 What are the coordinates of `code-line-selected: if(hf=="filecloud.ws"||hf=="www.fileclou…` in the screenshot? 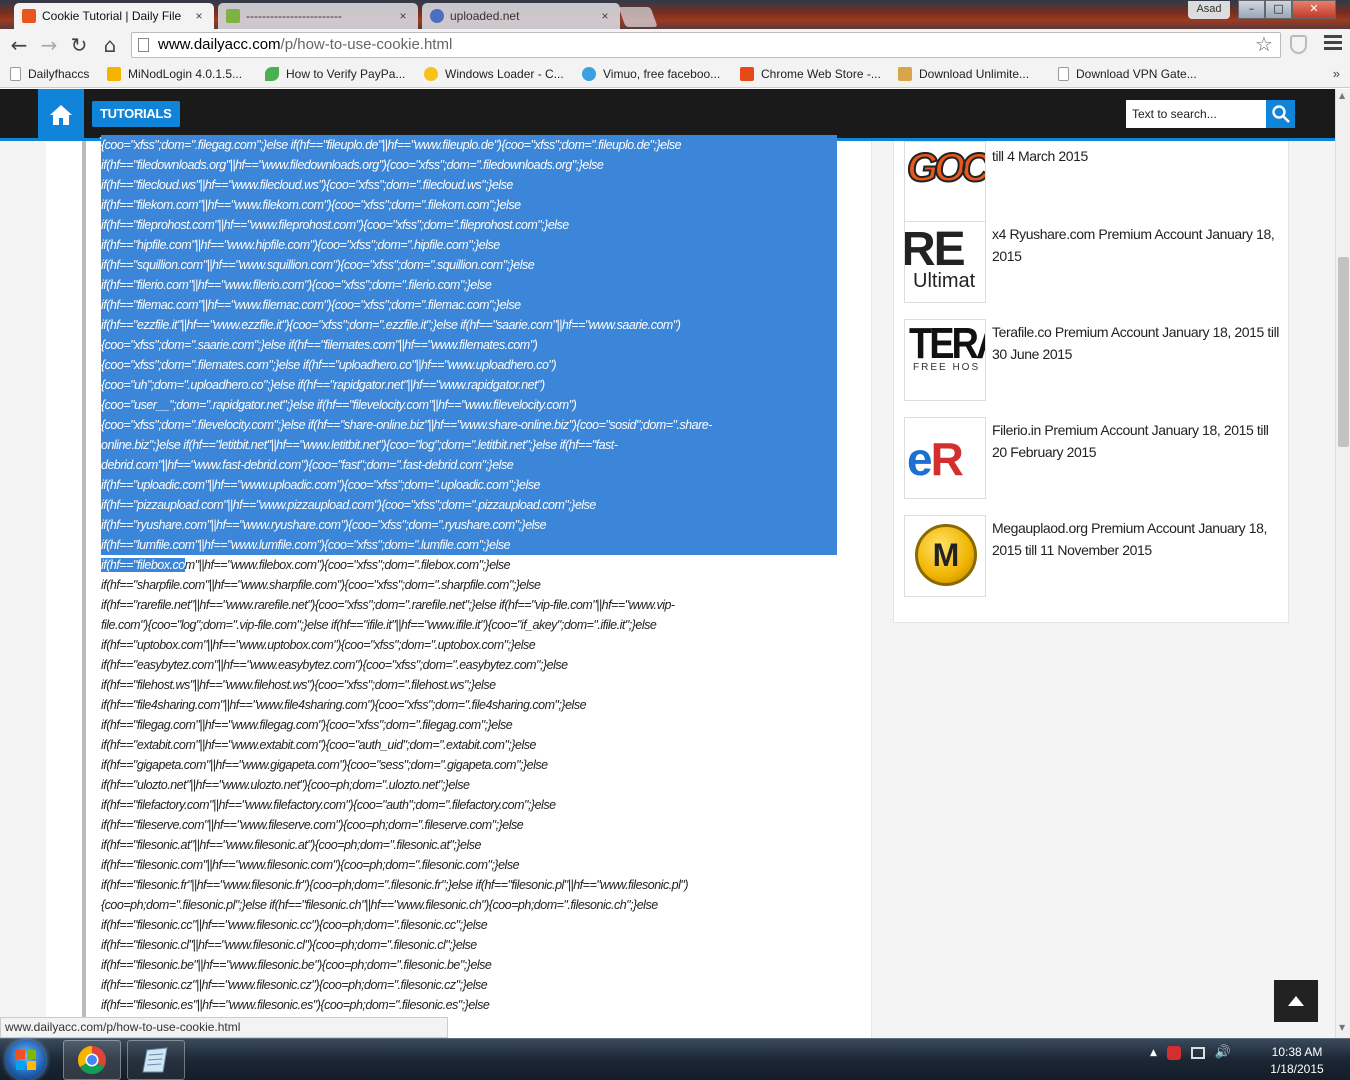 It's located at (469, 185).